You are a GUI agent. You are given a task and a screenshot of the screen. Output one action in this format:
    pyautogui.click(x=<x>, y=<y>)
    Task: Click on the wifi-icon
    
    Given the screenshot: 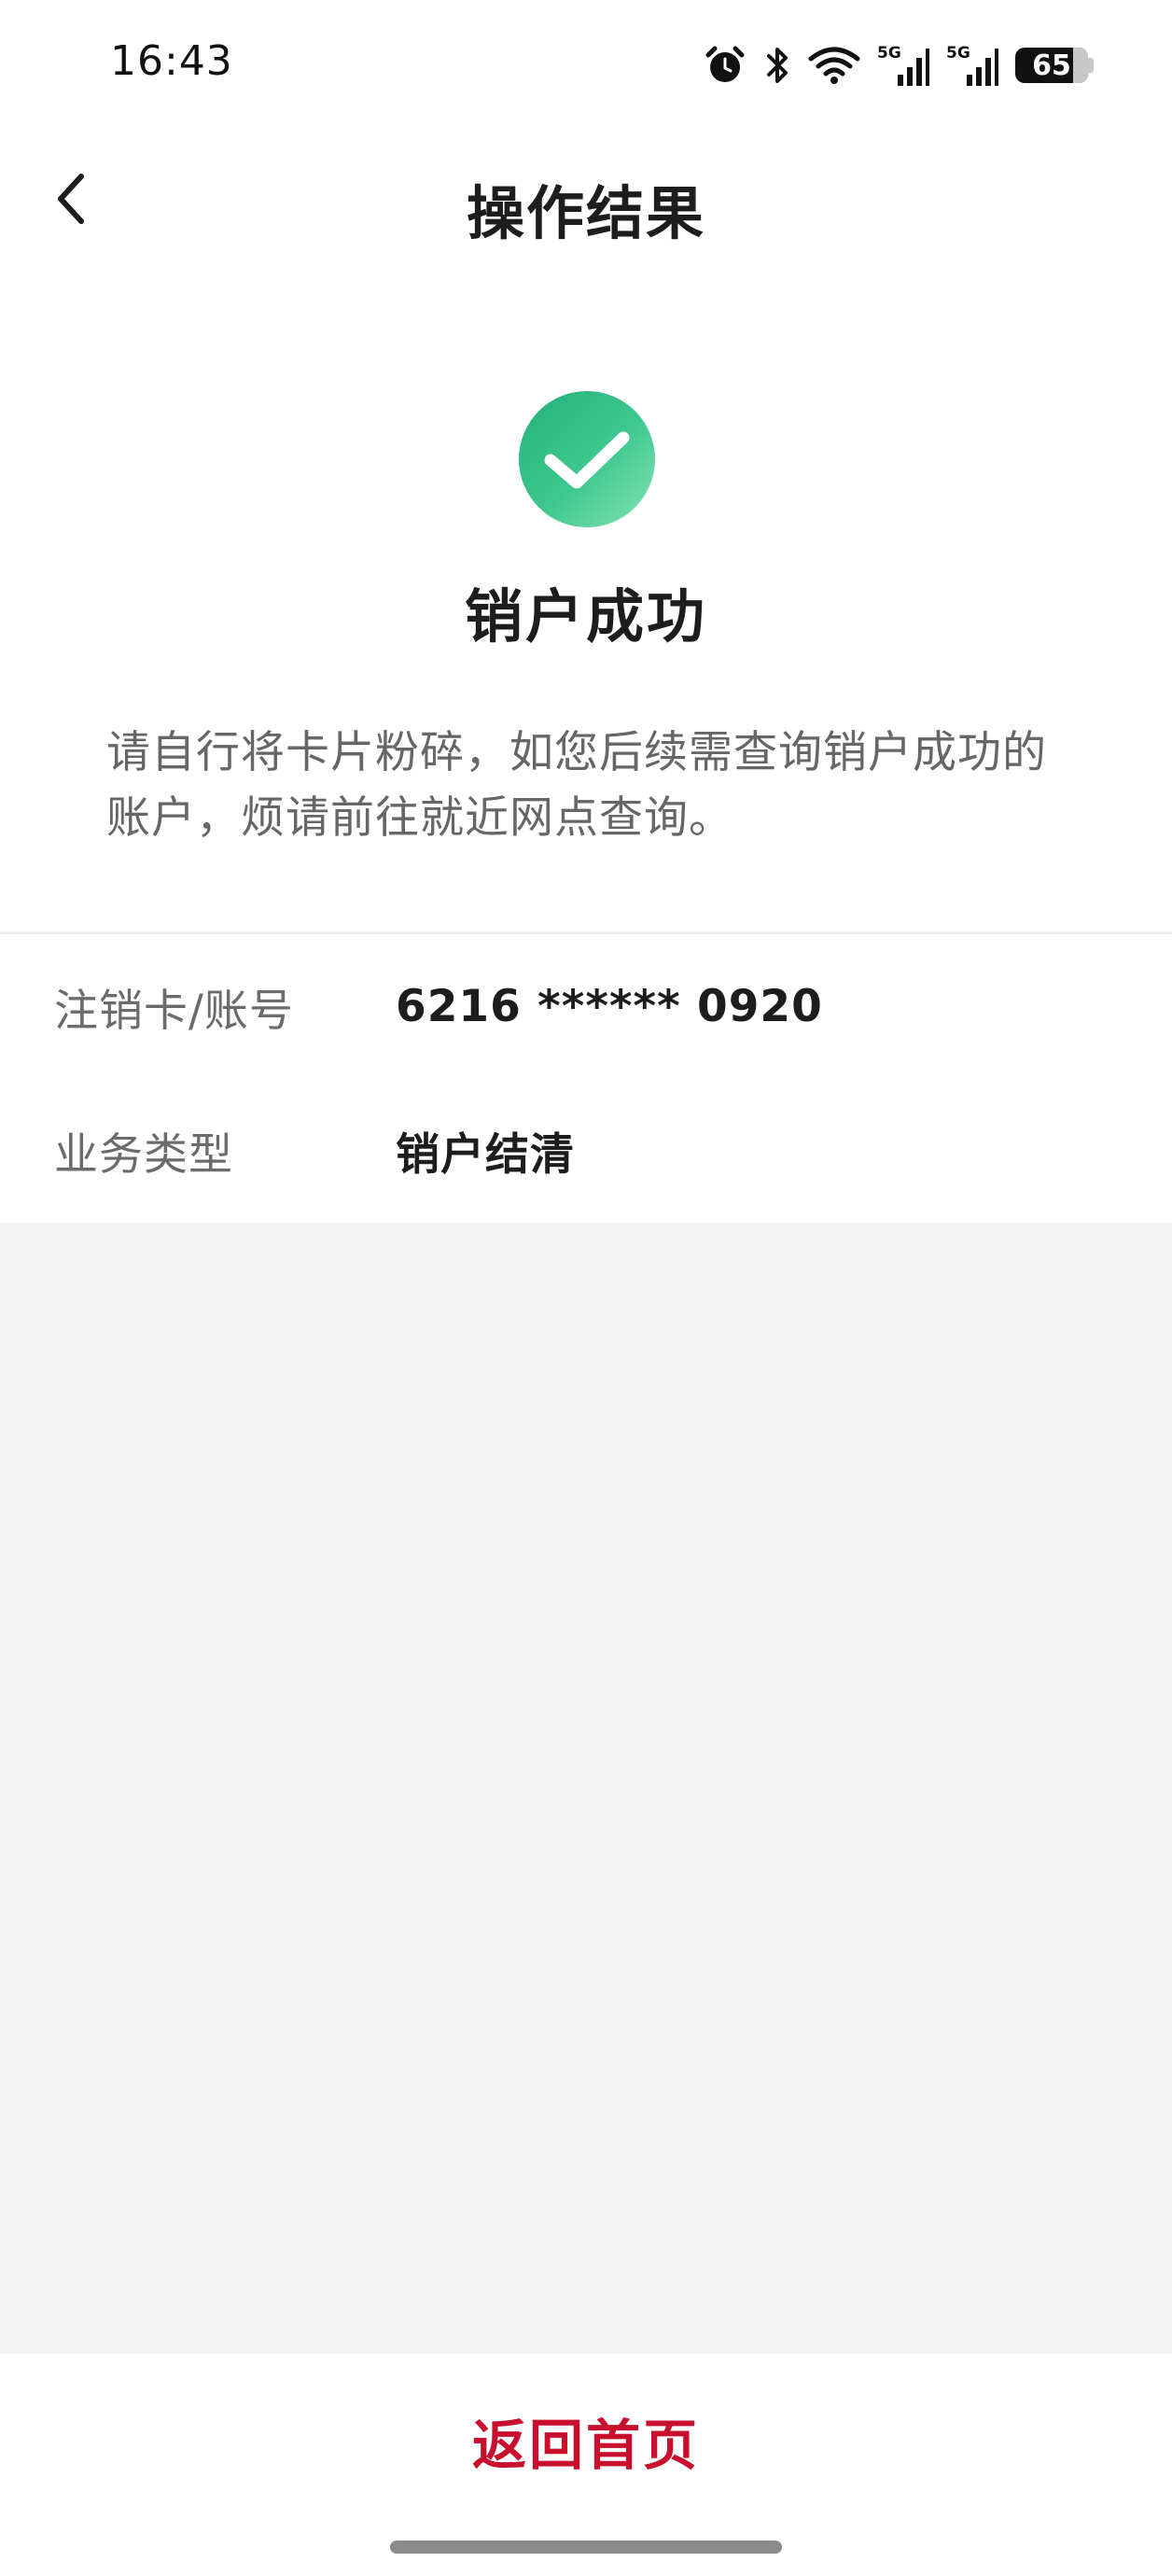 What is the action you would take?
    pyautogui.click(x=834, y=65)
    